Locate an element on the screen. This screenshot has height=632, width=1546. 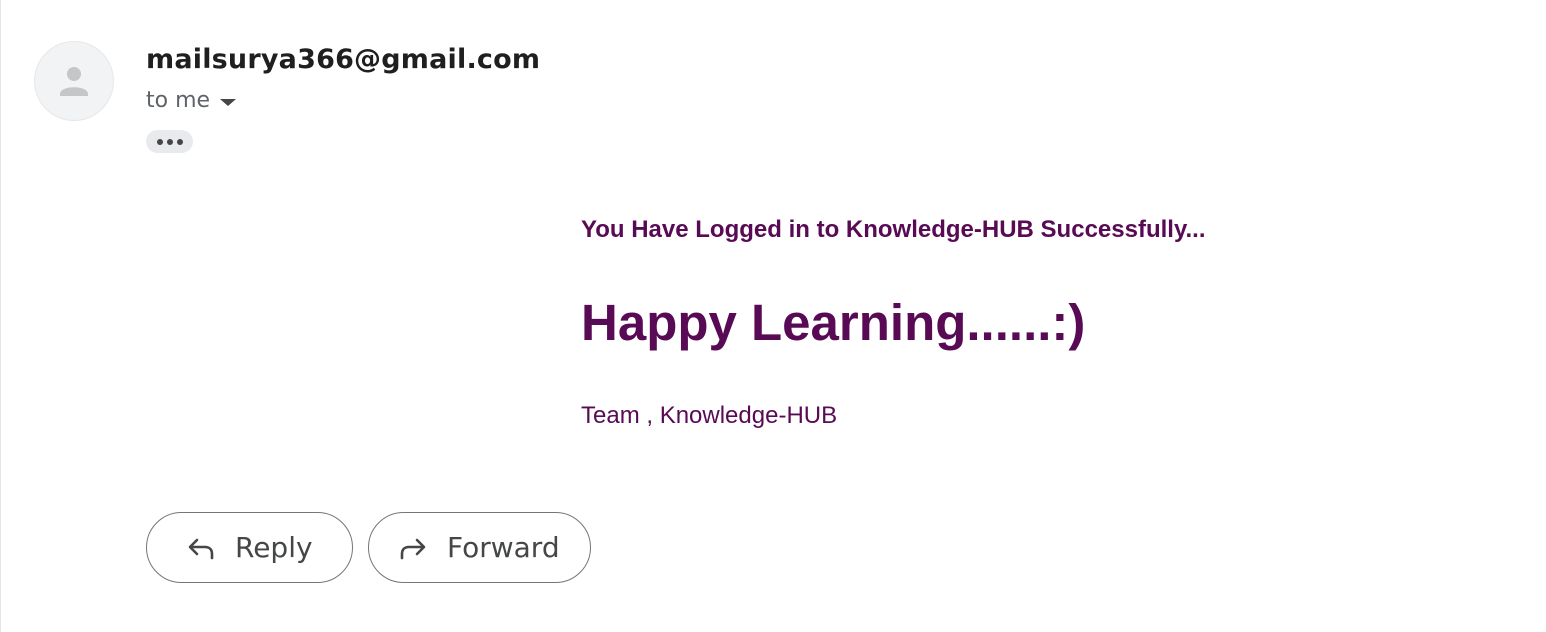
show-trimmed-content-button is located at coordinates (169, 141).